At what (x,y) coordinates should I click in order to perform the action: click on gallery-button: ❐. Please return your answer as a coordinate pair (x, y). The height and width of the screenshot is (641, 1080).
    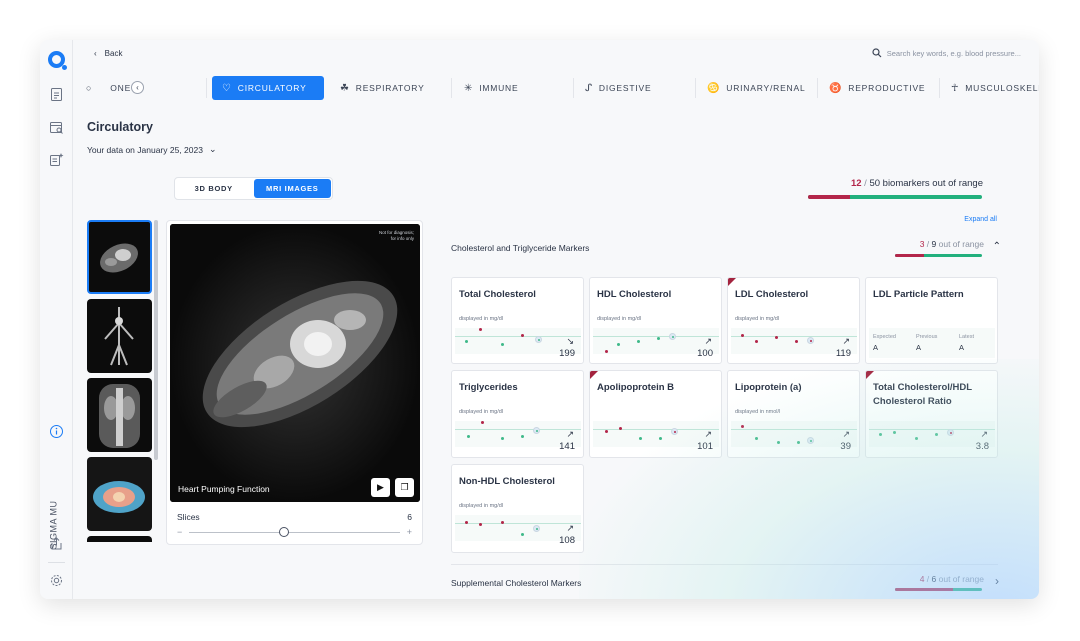
    Looking at the image, I should click on (404, 487).